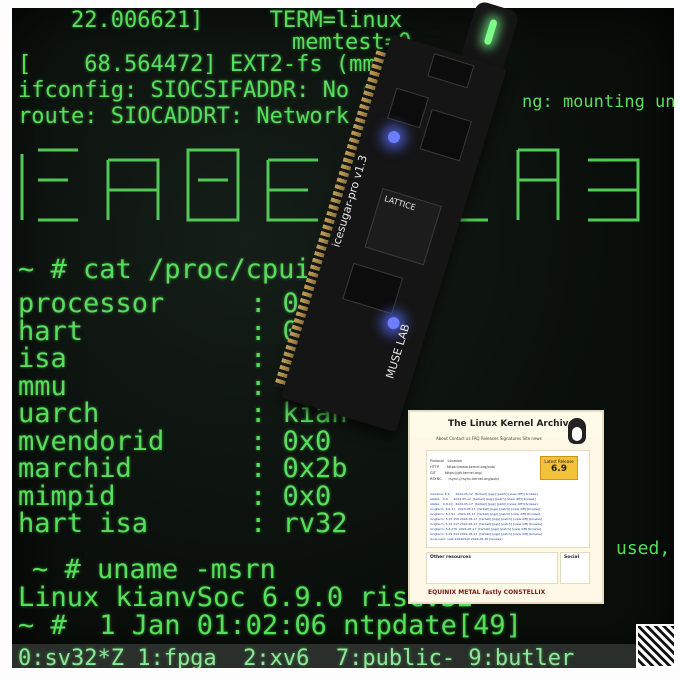  I want to click on cpuinfo-key: isa, so click(42, 358).